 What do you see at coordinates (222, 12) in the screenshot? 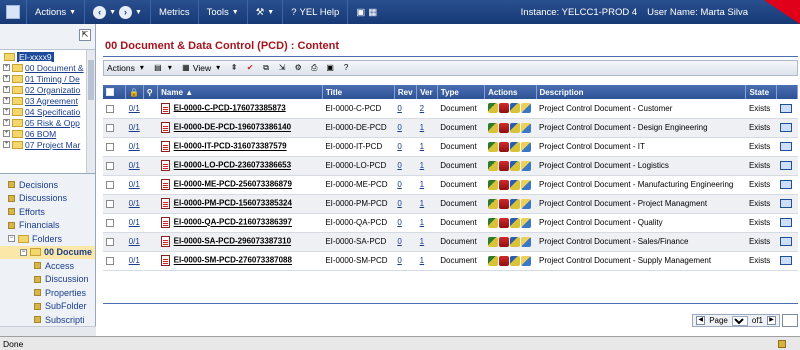
I see `tools-menu: Tools ▼` at bounding box center [222, 12].